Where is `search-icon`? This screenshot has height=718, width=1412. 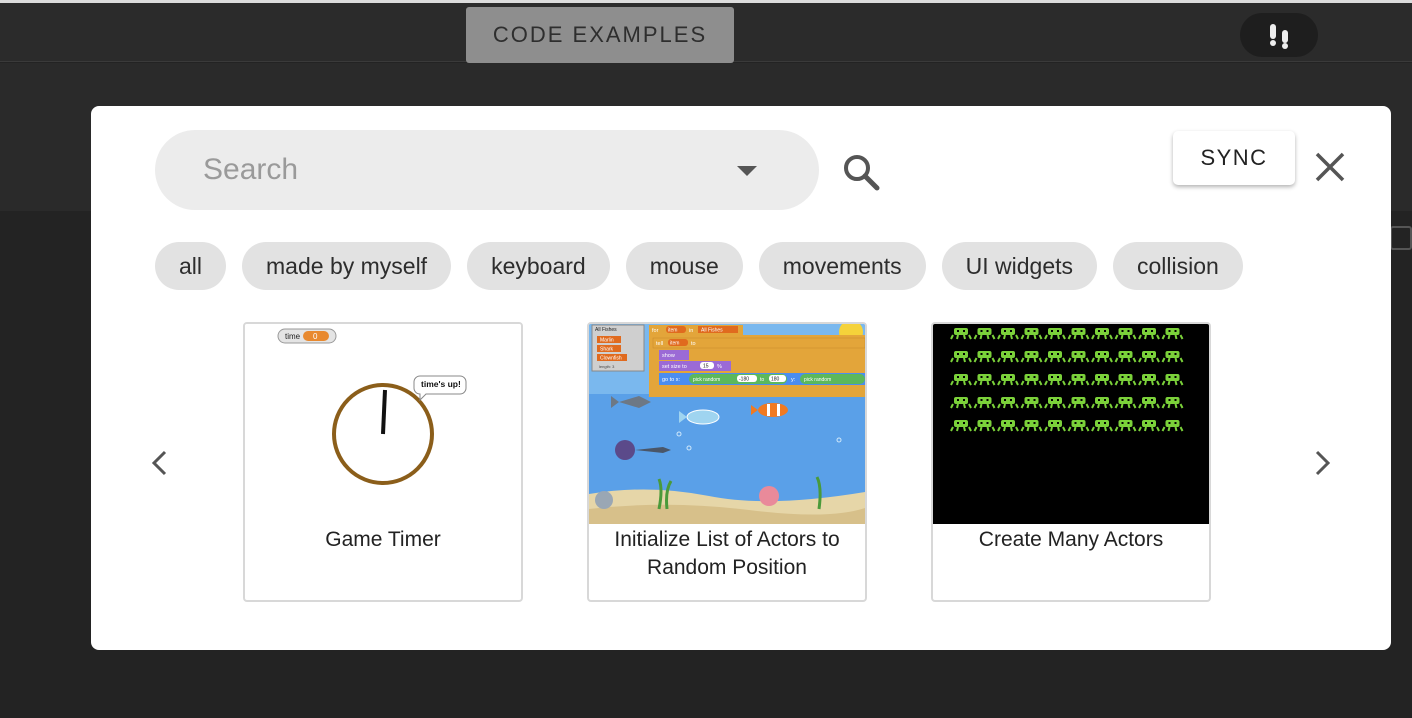 search-icon is located at coordinates (861, 172).